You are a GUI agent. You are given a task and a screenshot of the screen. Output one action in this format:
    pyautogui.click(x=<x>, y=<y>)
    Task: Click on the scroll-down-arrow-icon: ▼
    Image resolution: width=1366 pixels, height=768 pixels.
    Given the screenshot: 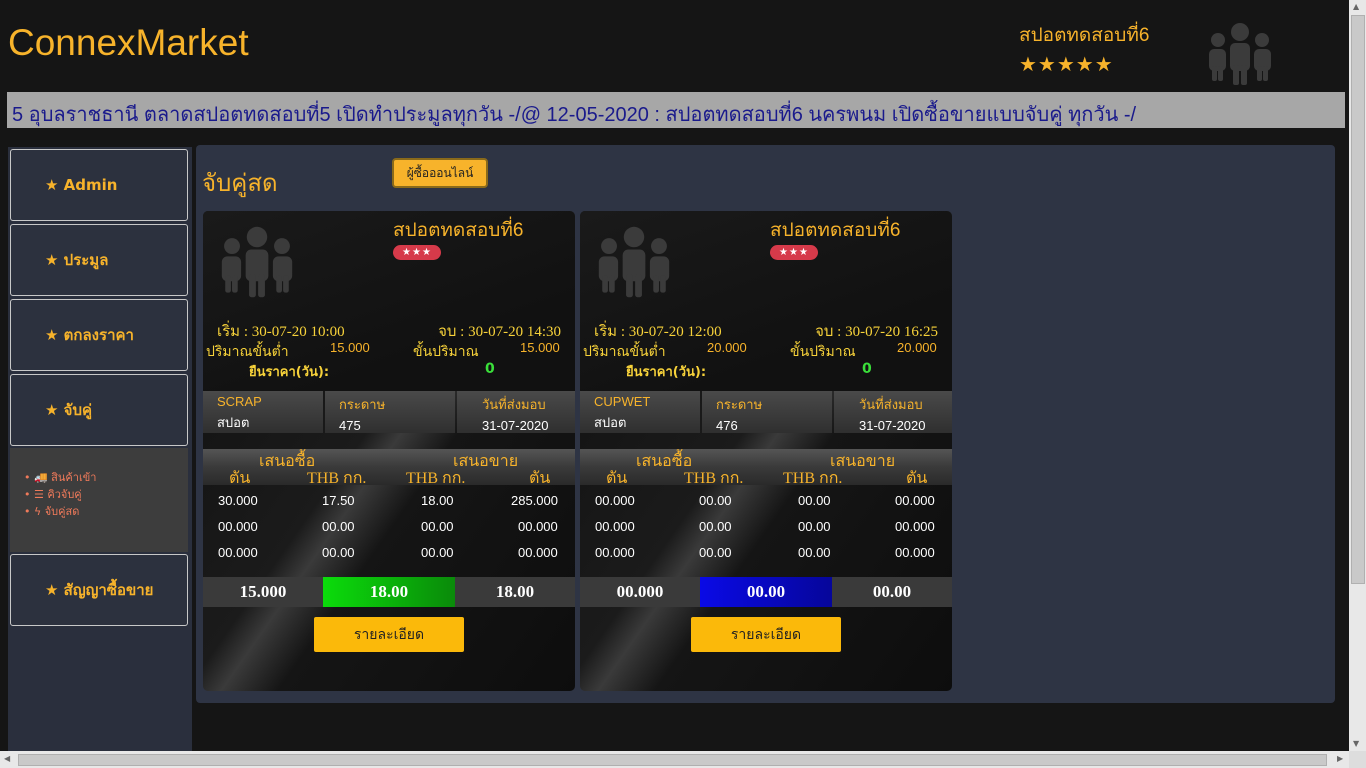 What is the action you would take?
    pyautogui.click(x=1356, y=743)
    